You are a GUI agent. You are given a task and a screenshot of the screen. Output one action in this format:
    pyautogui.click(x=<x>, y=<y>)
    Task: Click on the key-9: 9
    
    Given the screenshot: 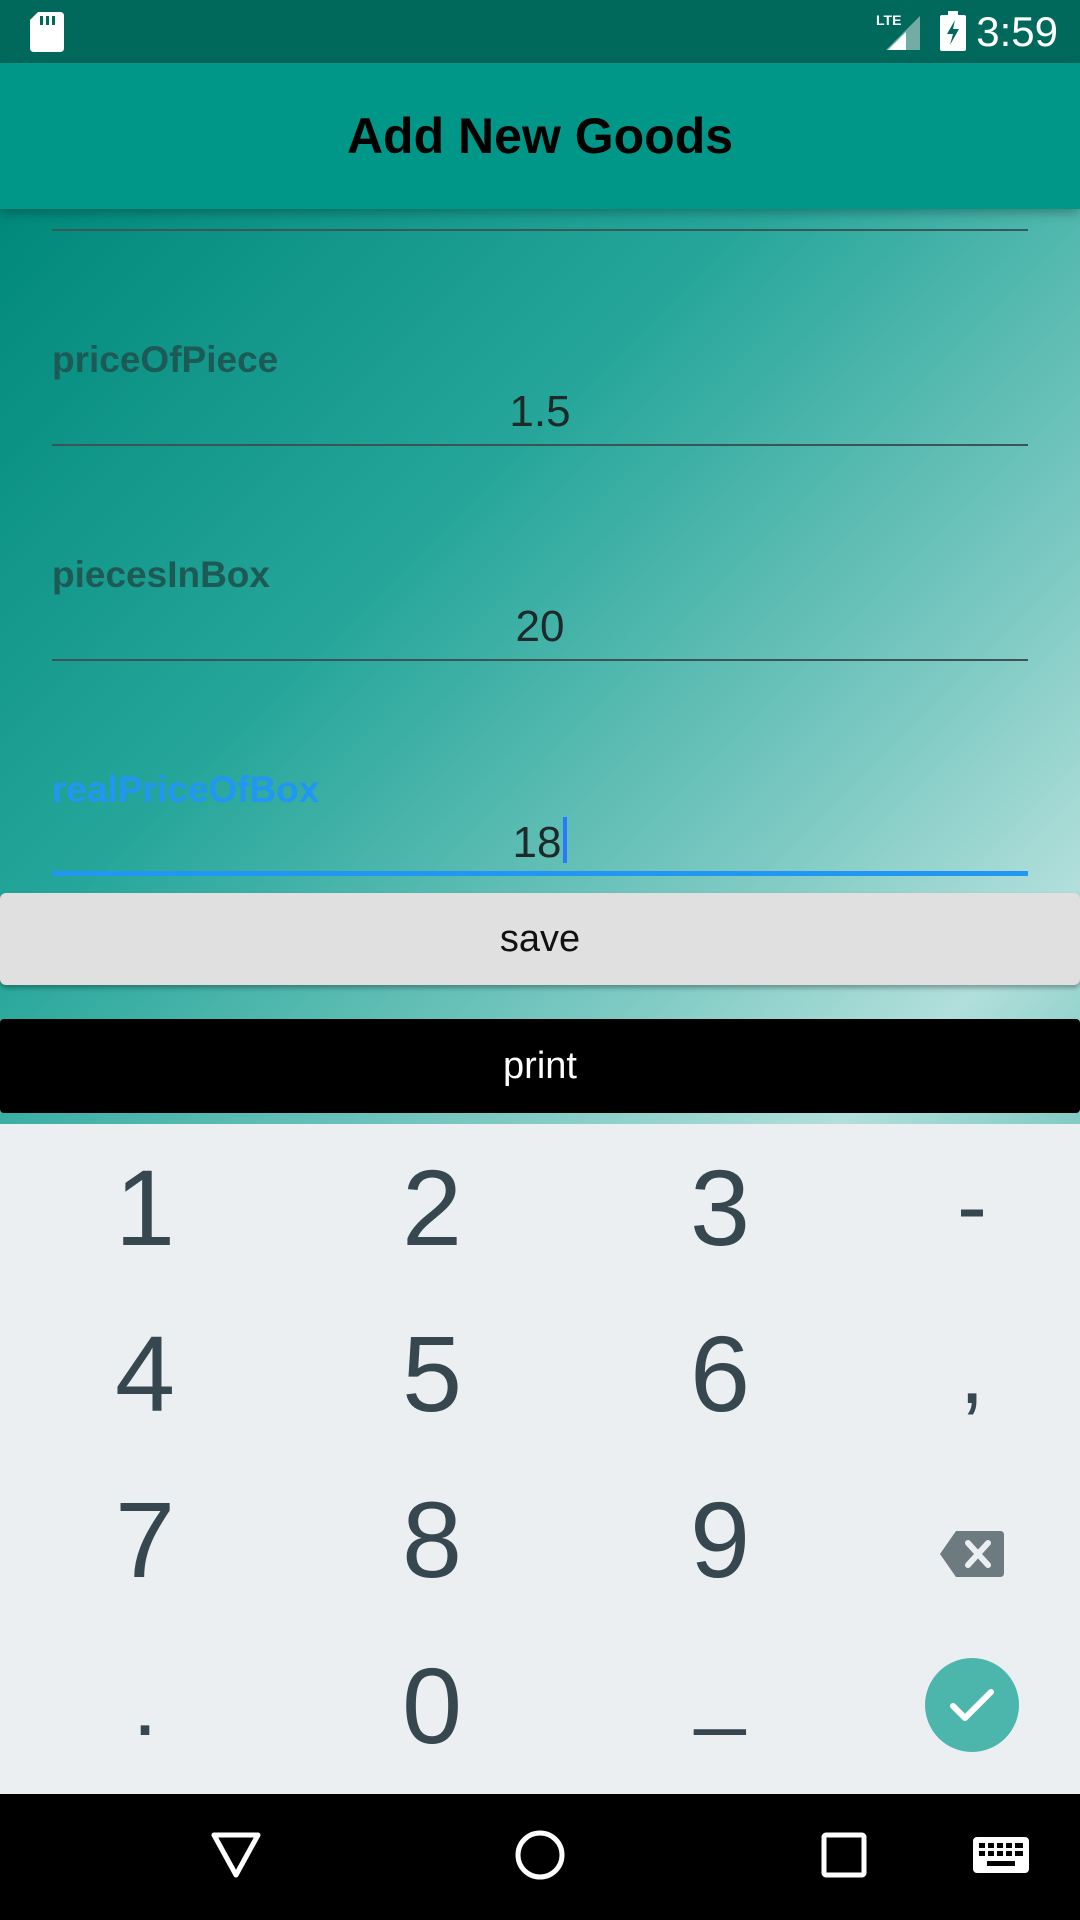 What is the action you would take?
    pyautogui.click(x=720, y=1539)
    